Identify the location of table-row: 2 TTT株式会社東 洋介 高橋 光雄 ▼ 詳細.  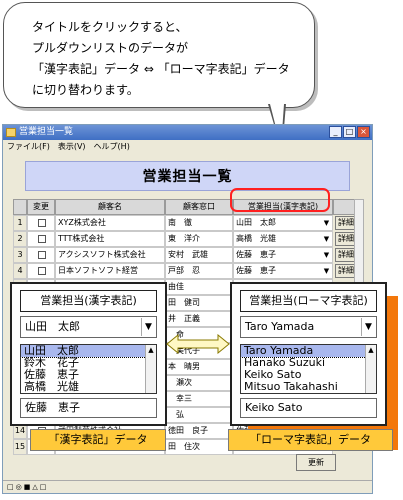
(187, 239).